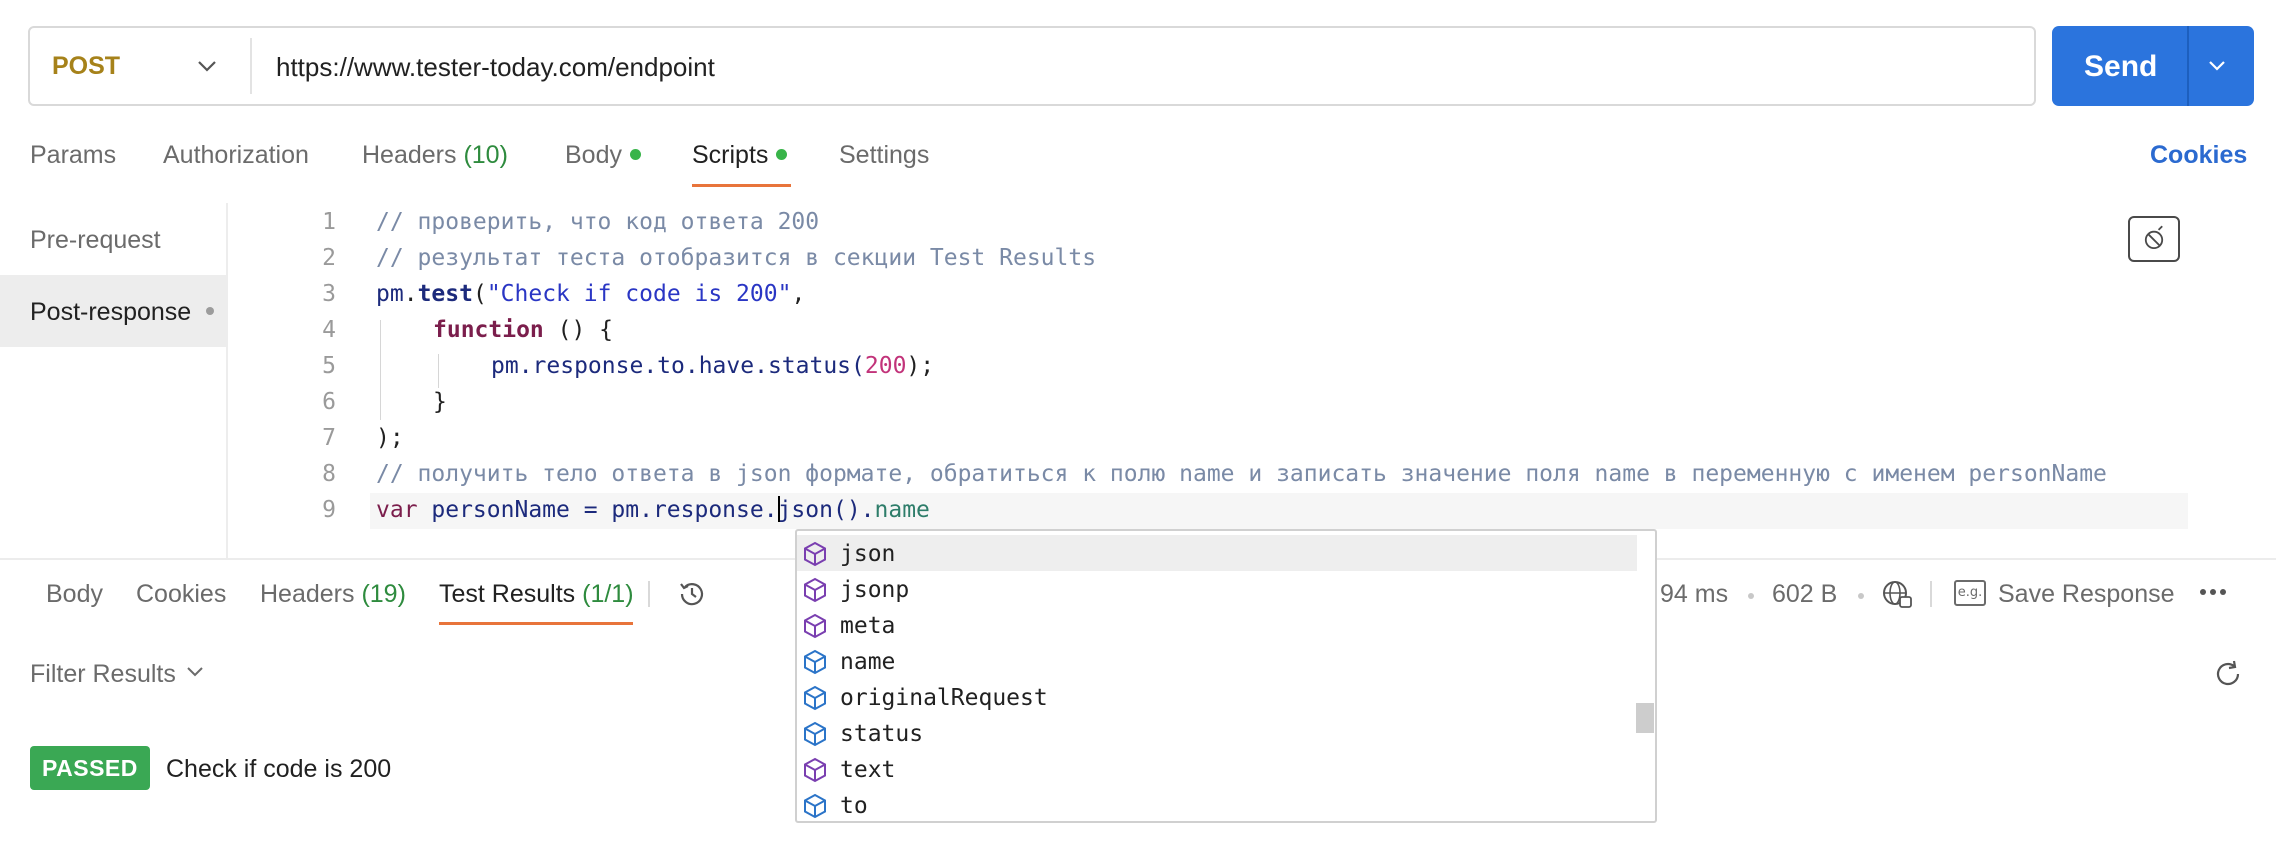 Image resolution: width=2276 pixels, height=852 pixels. I want to click on autocomplete-popup, so click(1226, 676).